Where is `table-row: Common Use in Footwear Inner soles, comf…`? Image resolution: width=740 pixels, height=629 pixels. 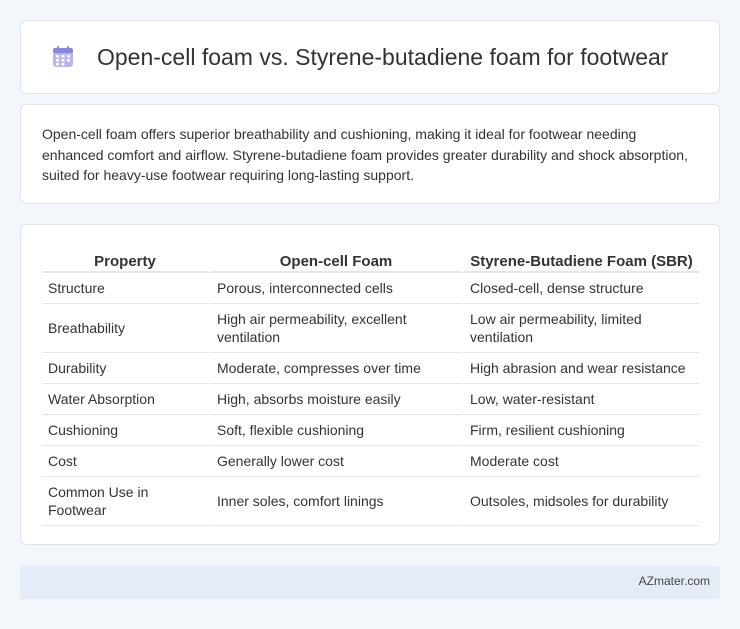 table-row: Common Use in Footwear Inner soles, comf… is located at coordinates (370, 501).